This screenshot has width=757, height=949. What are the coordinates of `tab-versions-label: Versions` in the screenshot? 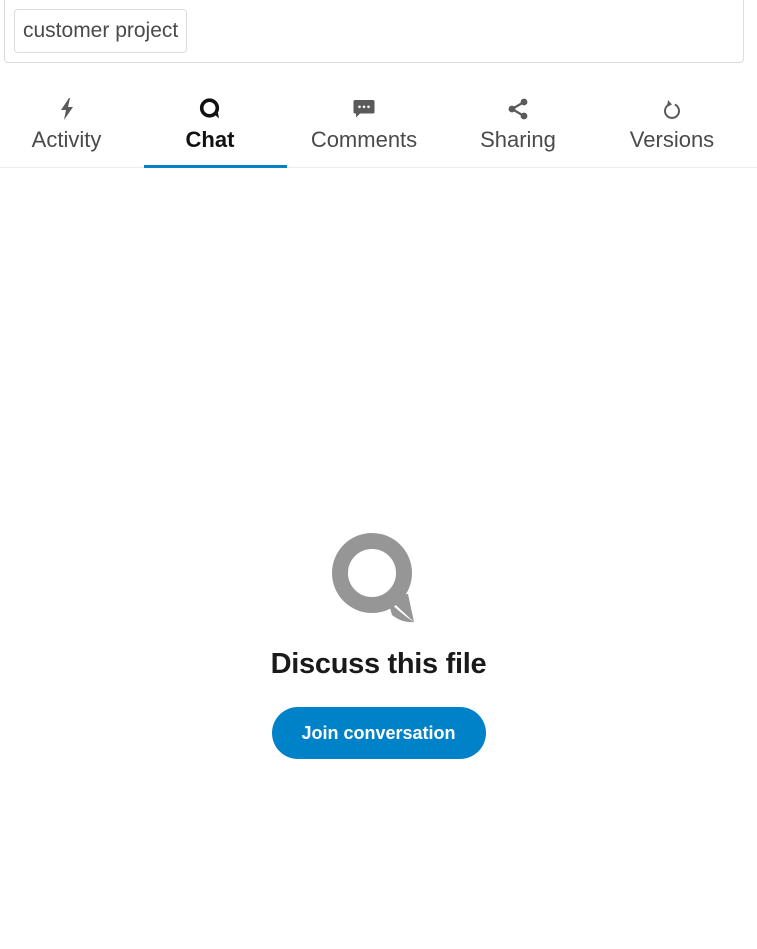 It's located at (672, 139).